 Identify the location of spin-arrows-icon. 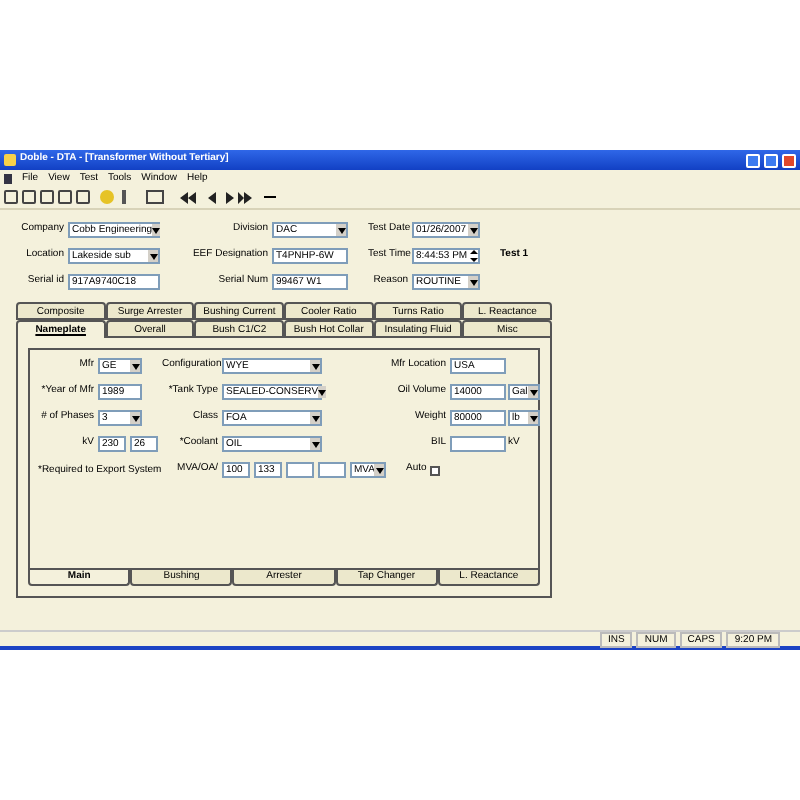
(474, 256).